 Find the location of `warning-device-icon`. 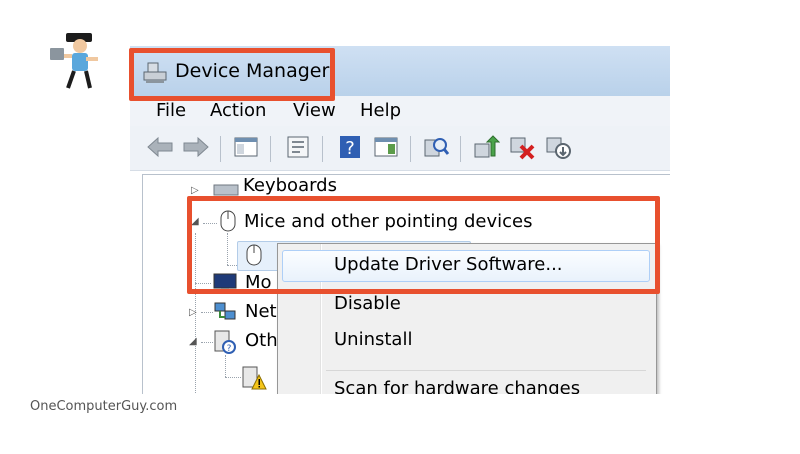

warning-device-icon is located at coordinates (254, 378).